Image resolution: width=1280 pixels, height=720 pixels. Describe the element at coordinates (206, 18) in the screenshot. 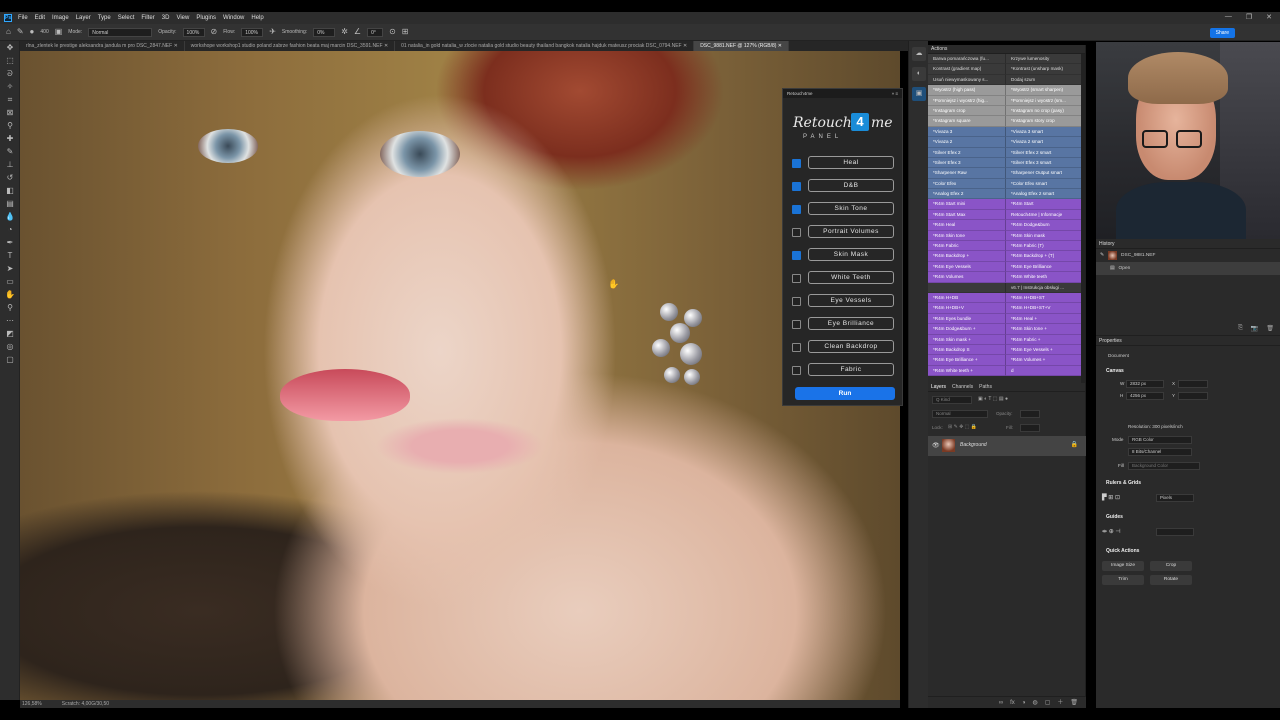

I see `menu-plugins: Plugins` at that location.